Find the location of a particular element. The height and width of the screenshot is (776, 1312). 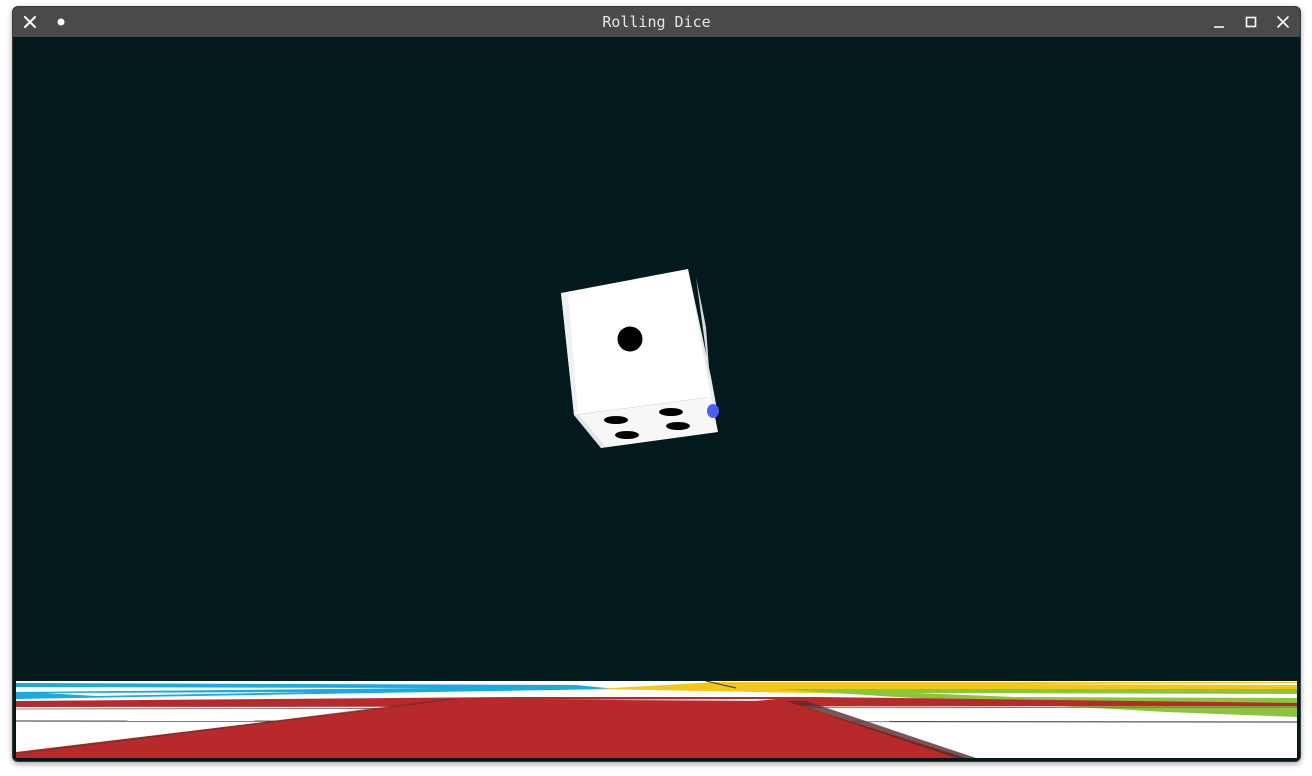

maximize-icon is located at coordinates (1251, 22).